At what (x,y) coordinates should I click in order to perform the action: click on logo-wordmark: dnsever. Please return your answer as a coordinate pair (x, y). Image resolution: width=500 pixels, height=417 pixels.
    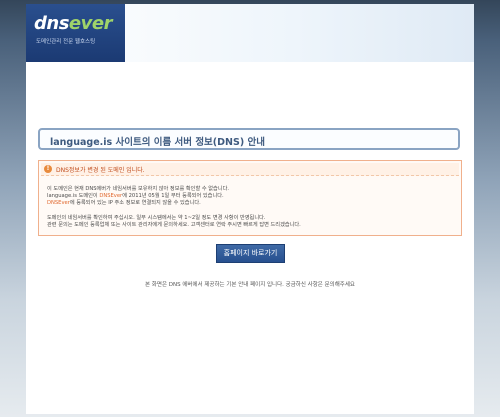
    Looking at the image, I should click on (73, 23).